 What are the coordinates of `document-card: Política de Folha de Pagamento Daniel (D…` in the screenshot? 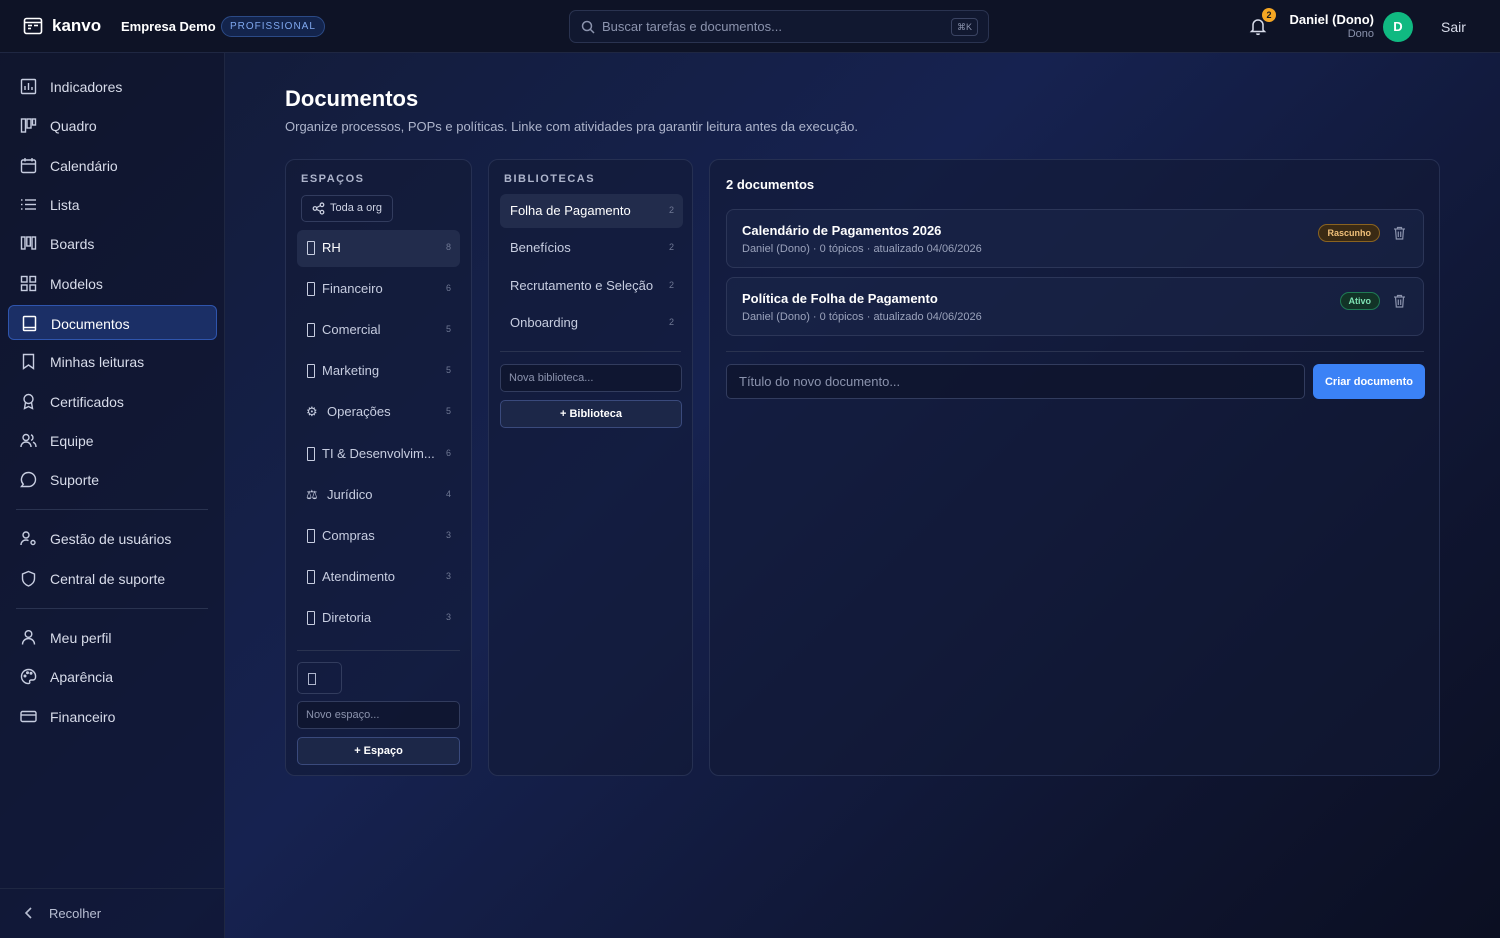 It's located at (1075, 306).